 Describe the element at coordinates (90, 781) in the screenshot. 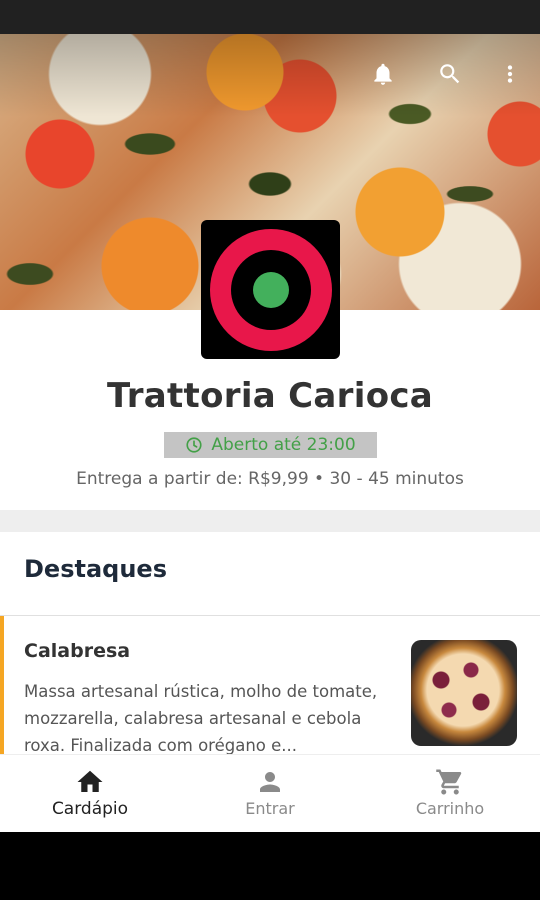

I see `home-icon` at that location.